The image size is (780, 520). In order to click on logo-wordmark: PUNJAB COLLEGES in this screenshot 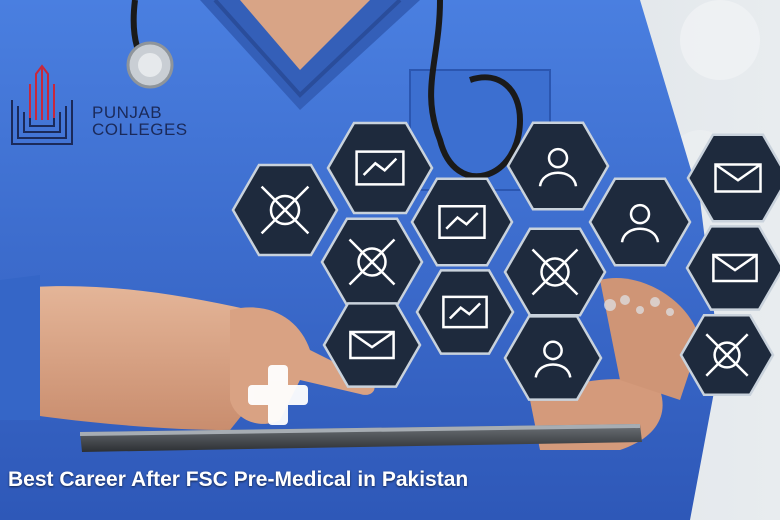, I will do `click(140, 121)`.